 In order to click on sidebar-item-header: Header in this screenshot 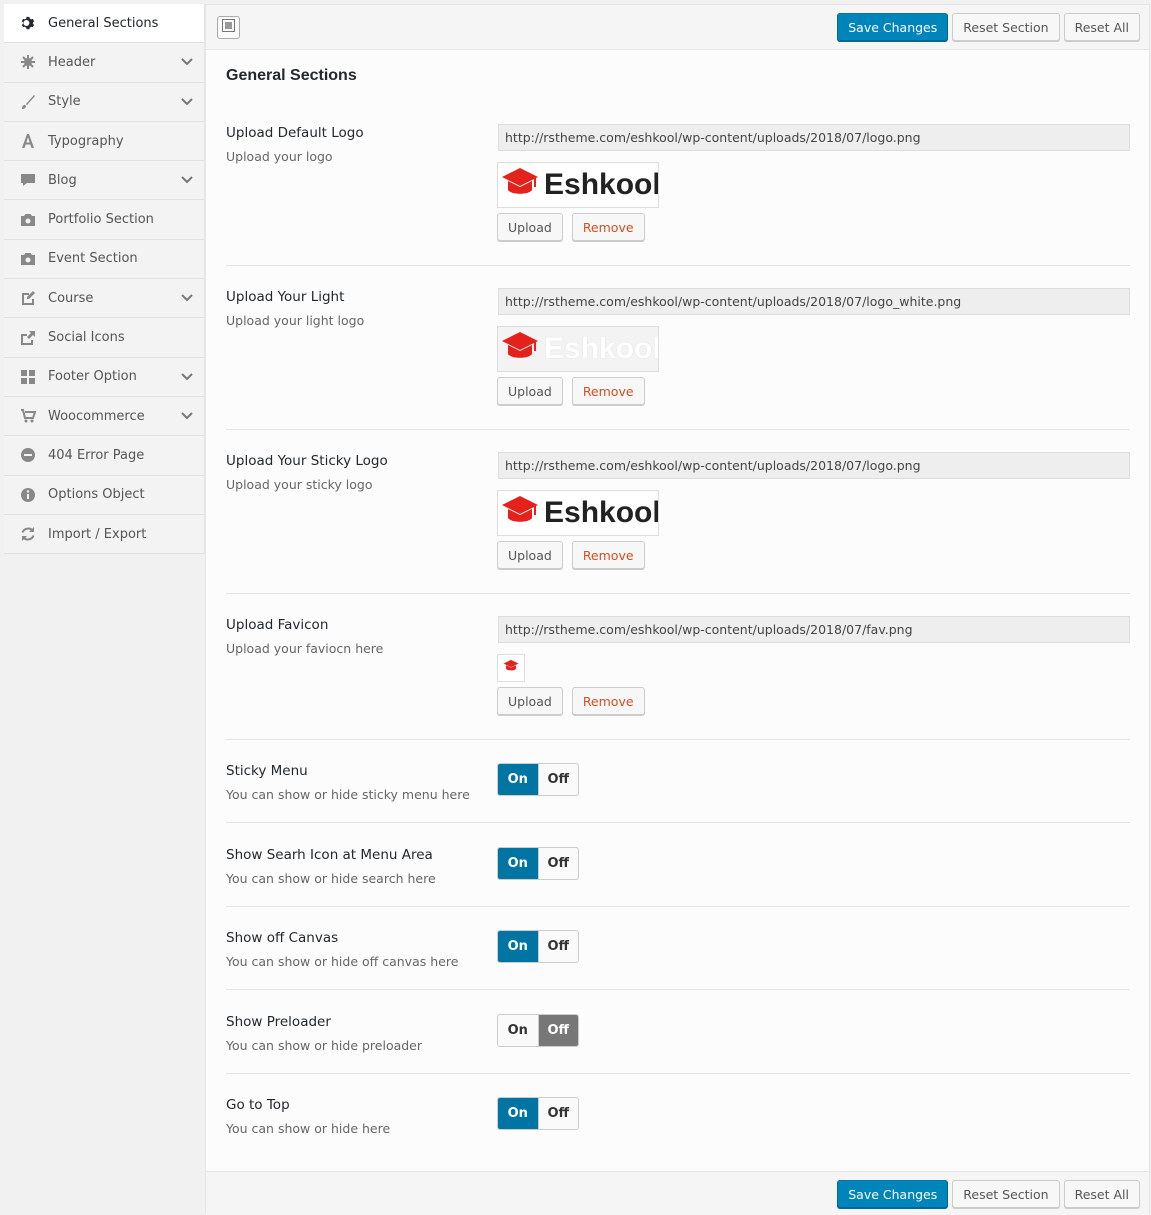, I will do `click(104, 63)`.